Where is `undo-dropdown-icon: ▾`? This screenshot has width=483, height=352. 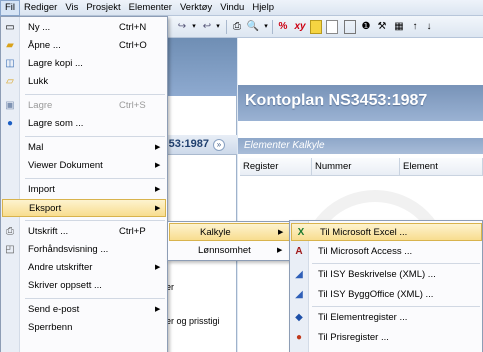
undo-dropdown-icon: ▾ is located at coordinates (218, 27).